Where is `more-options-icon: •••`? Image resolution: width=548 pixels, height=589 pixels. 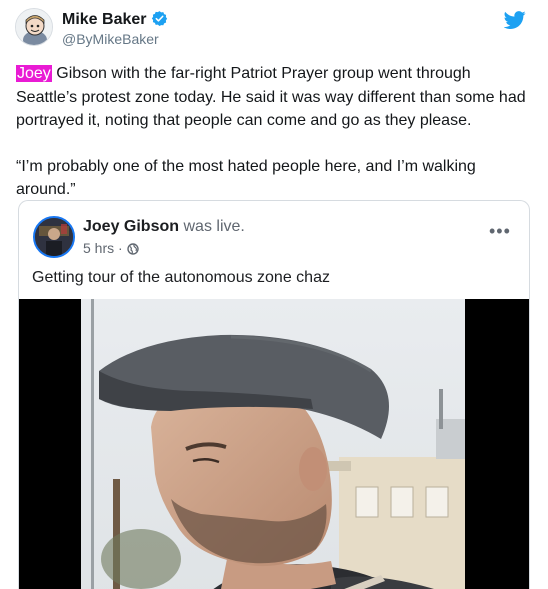
more-options-icon: ••• is located at coordinates (500, 231).